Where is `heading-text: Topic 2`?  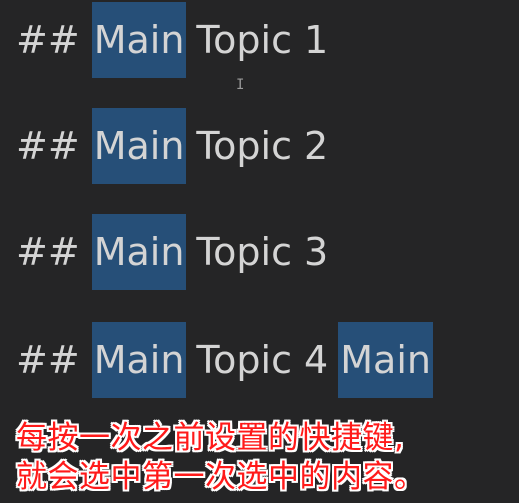 heading-text: Topic 2 is located at coordinates (262, 146).